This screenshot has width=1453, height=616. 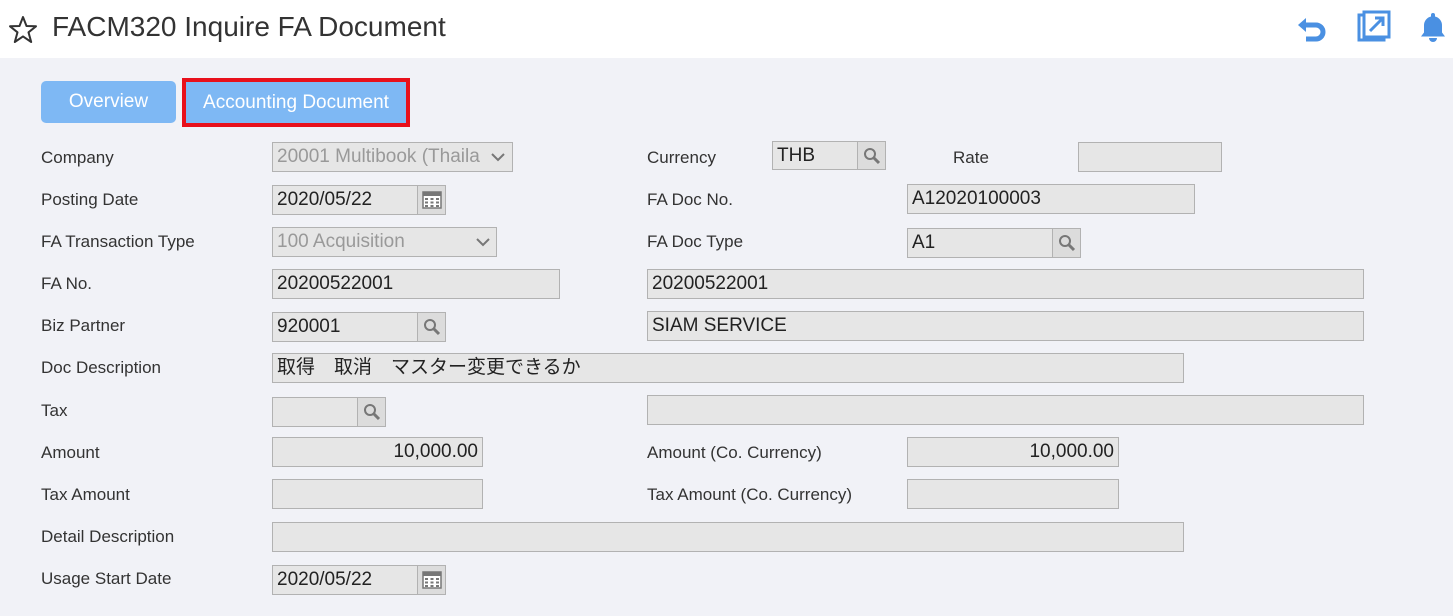 What do you see at coordinates (23, 30) in the screenshot?
I see `star-icon` at bounding box center [23, 30].